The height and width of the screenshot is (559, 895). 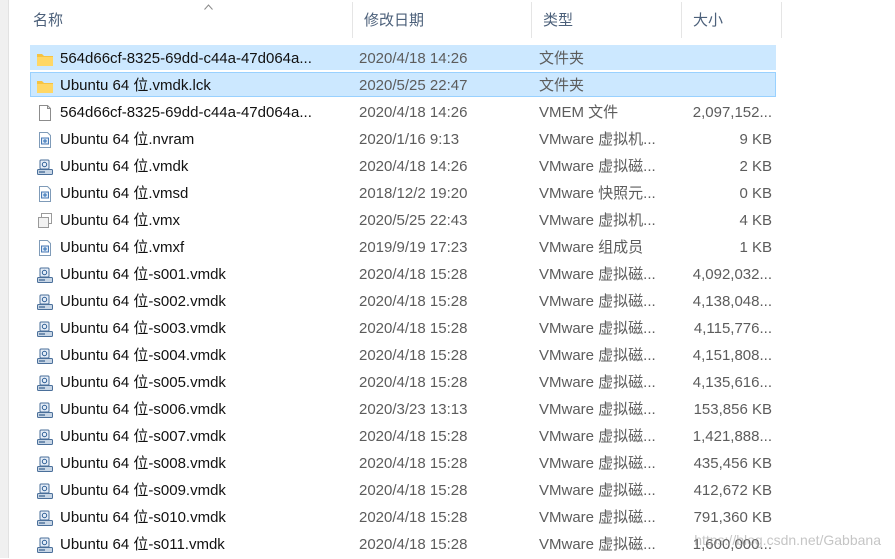 I want to click on file-name: Ubuntu 64 位.nvram, so click(x=127, y=139).